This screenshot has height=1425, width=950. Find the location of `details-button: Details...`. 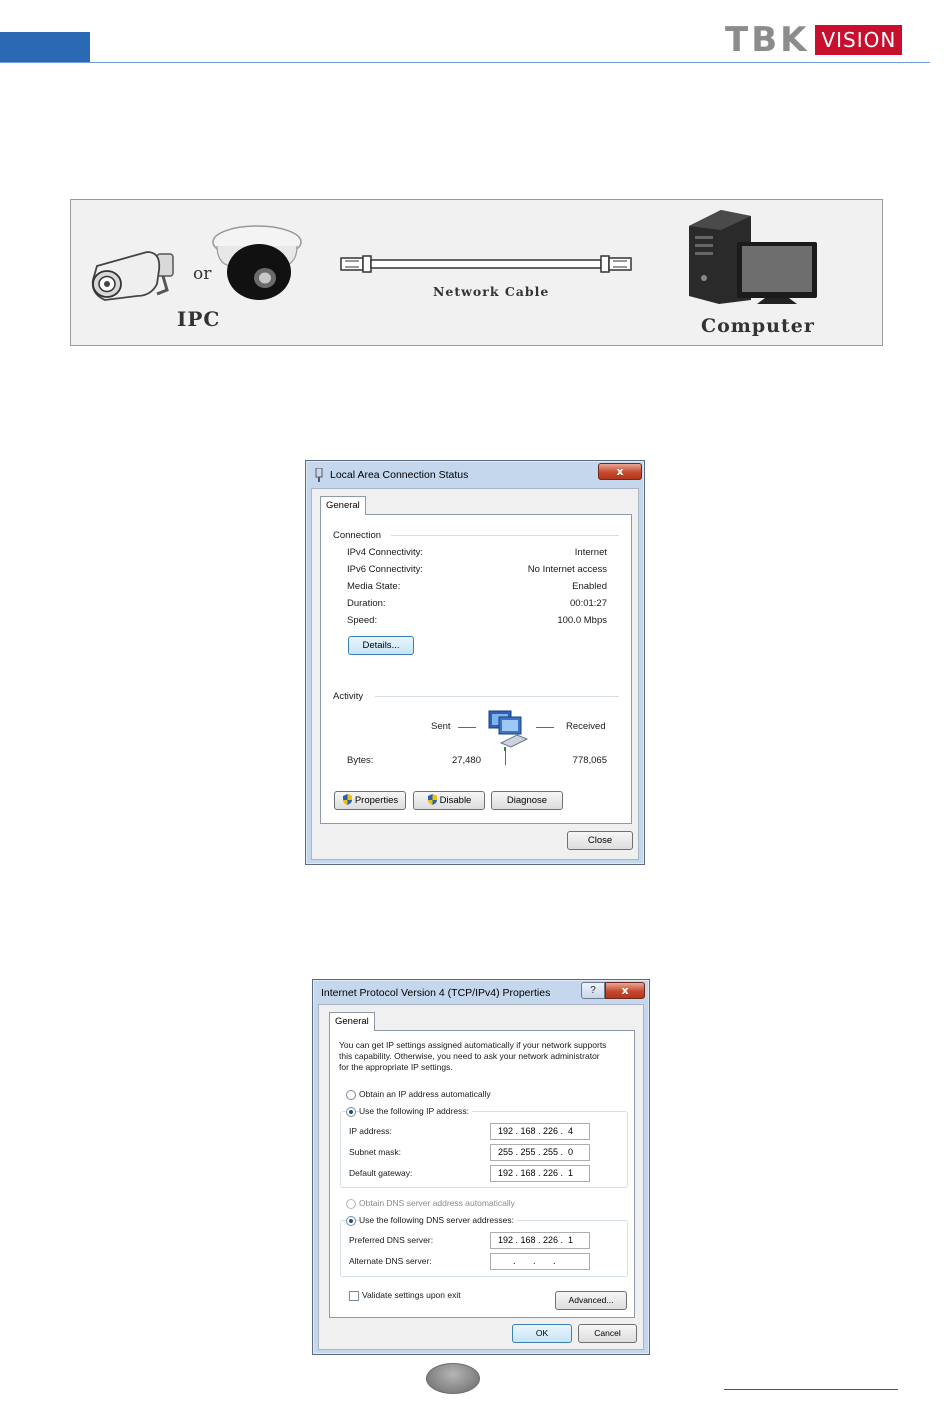

details-button: Details... is located at coordinates (381, 645).